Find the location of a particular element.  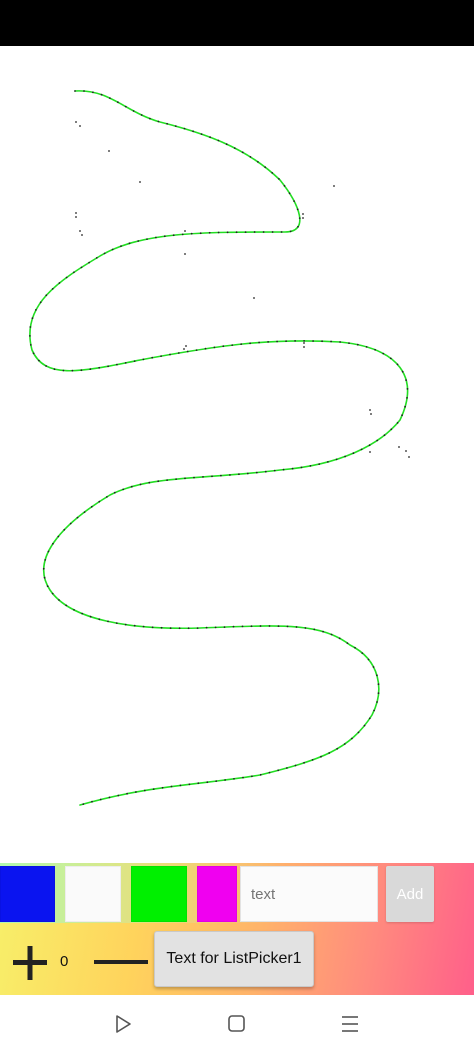

nav-back-button is located at coordinates (123, 1024).